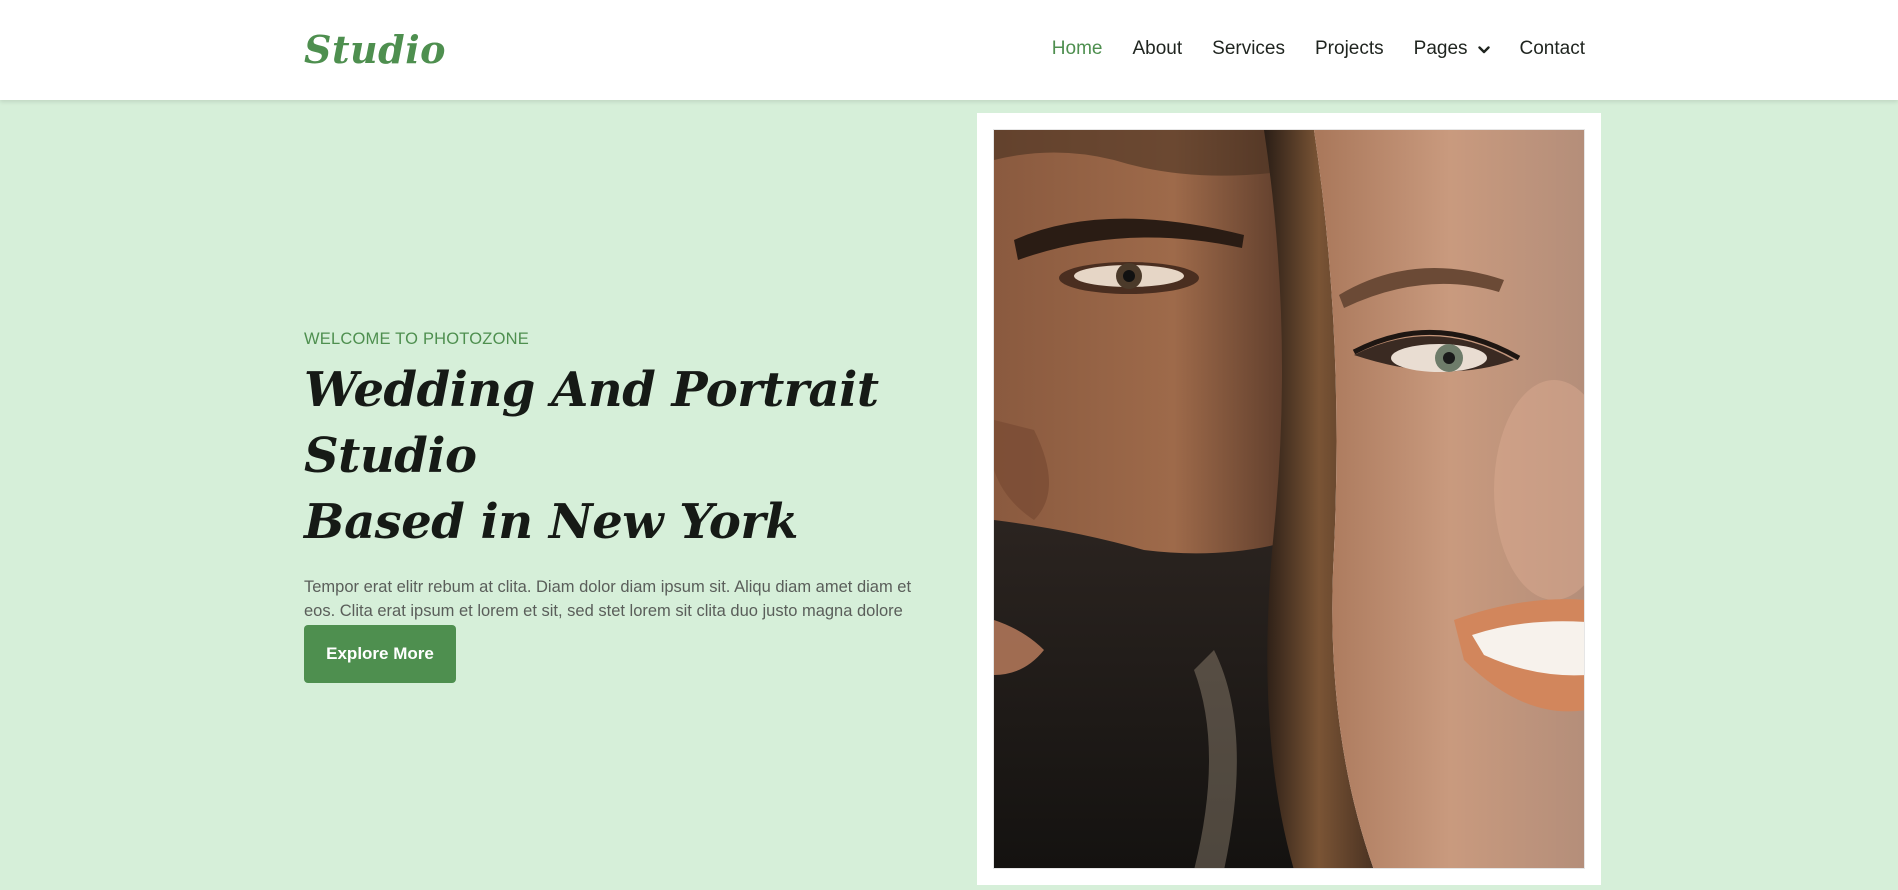 The image size is (1898, 890). What do you see at coordinates (1077, 49) in the screenshot?
I see `nav-item-home: Home` at bounding box center [1077, 49].